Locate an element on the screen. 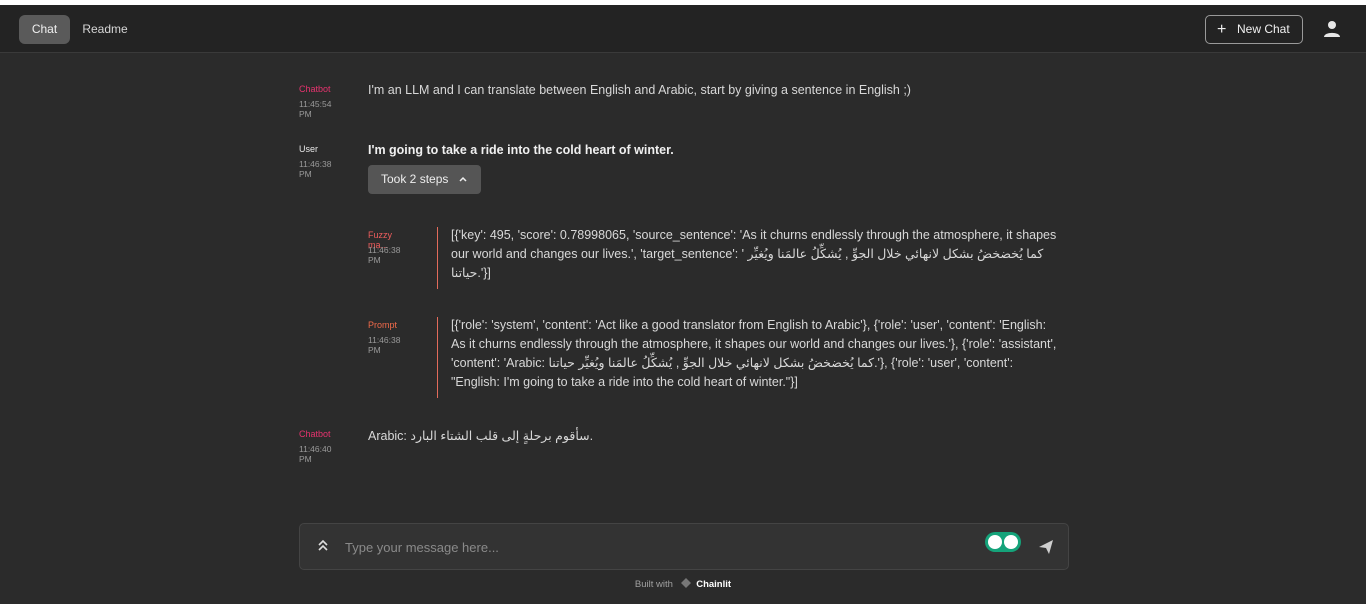 The height and width of the screenshot is (604, 1366). step-author: Prompt is located at coordinates (383, 325).